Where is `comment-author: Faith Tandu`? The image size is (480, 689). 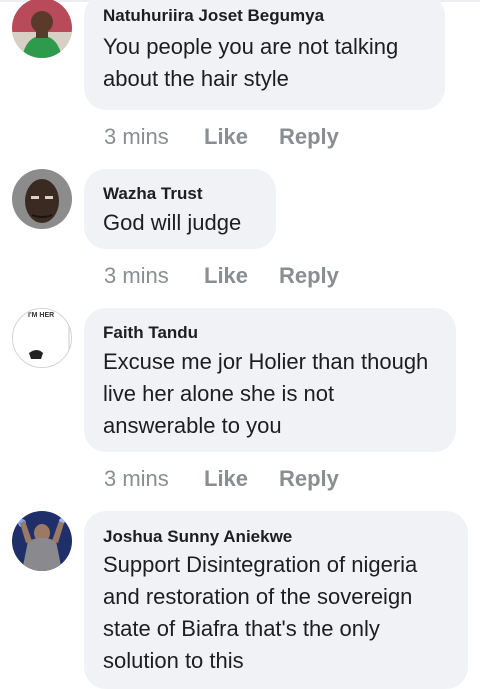 comment-author: Faith Tandu is located at coordinates (150, 333).